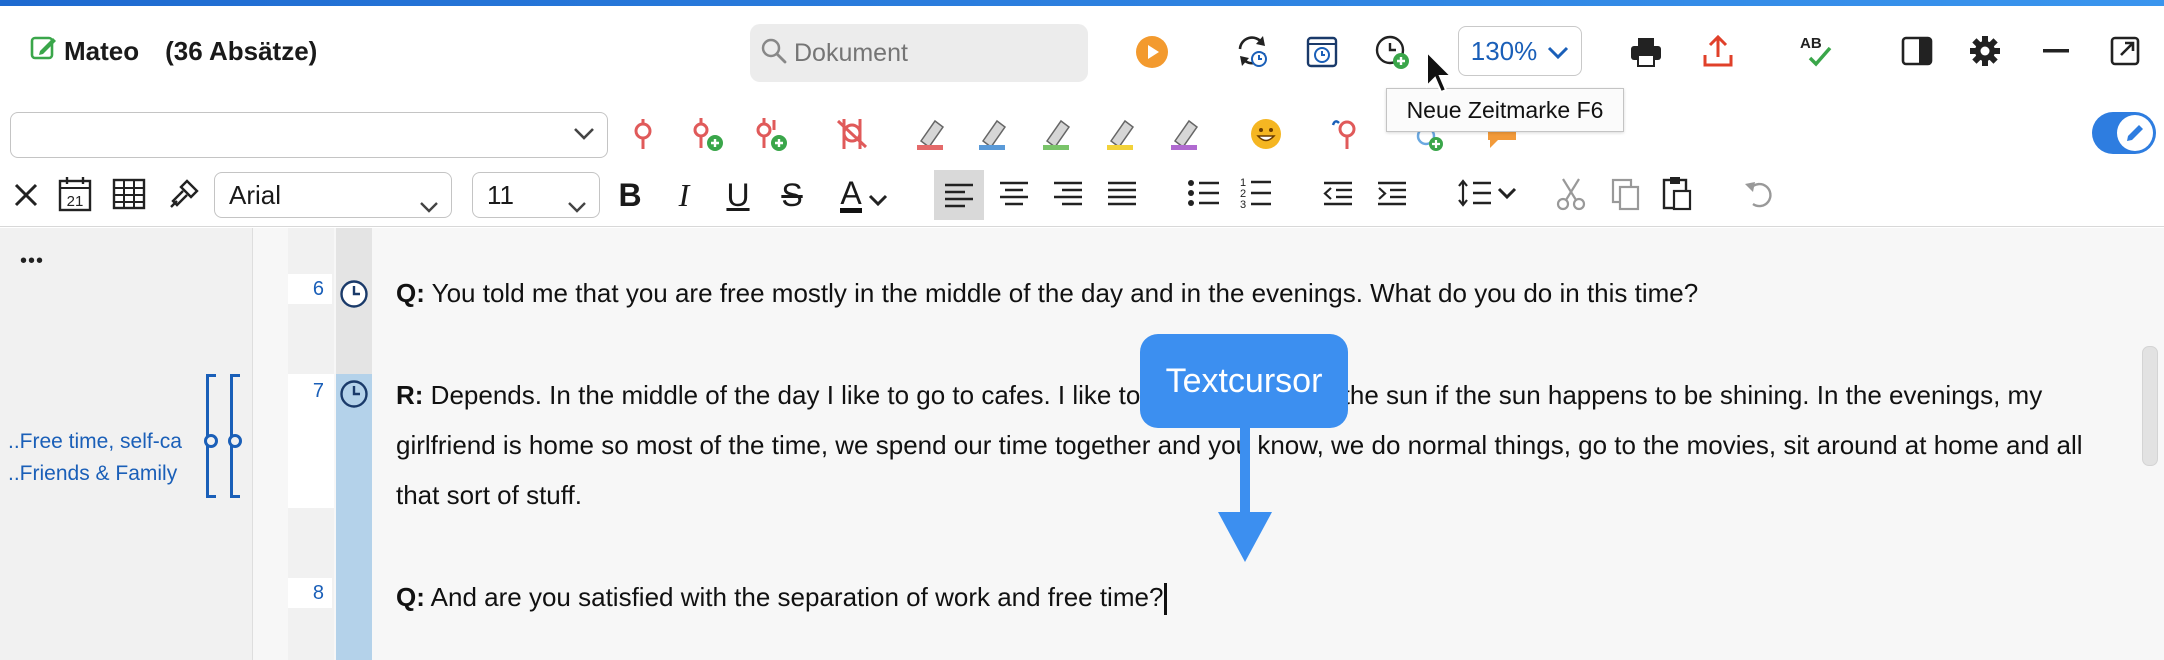 This screenshot has height=660, width=2164. I want to click on edit-mode-toggle, so click(2124, 133).